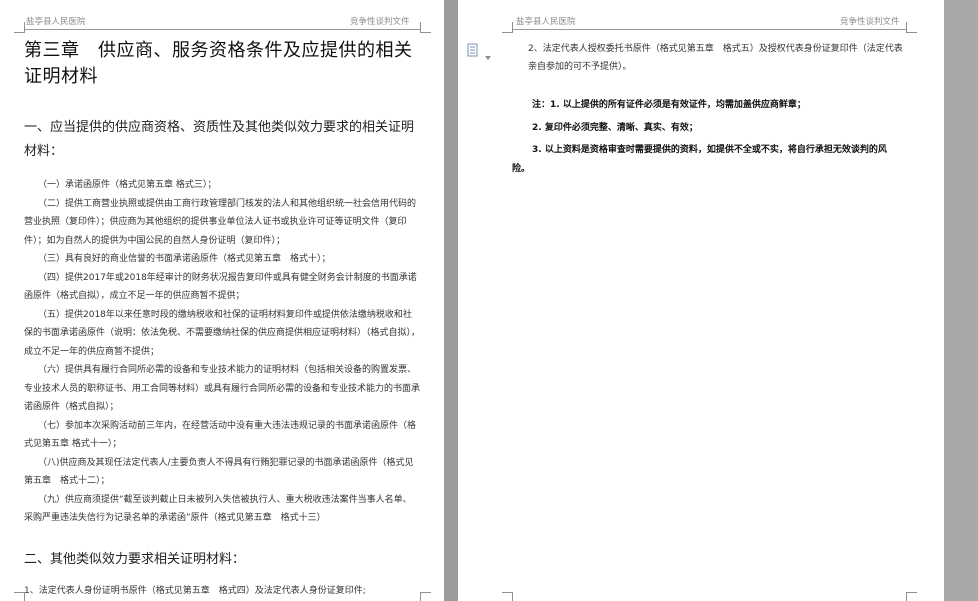  What do you see at coordinates (195, 591) in the screenshot?
I see `section-2-item-1: 1、法定代表人身份证明书原件（格式见第五章 格式四）及法定代表人身份证复印件;` at bounding box center [195, 591].